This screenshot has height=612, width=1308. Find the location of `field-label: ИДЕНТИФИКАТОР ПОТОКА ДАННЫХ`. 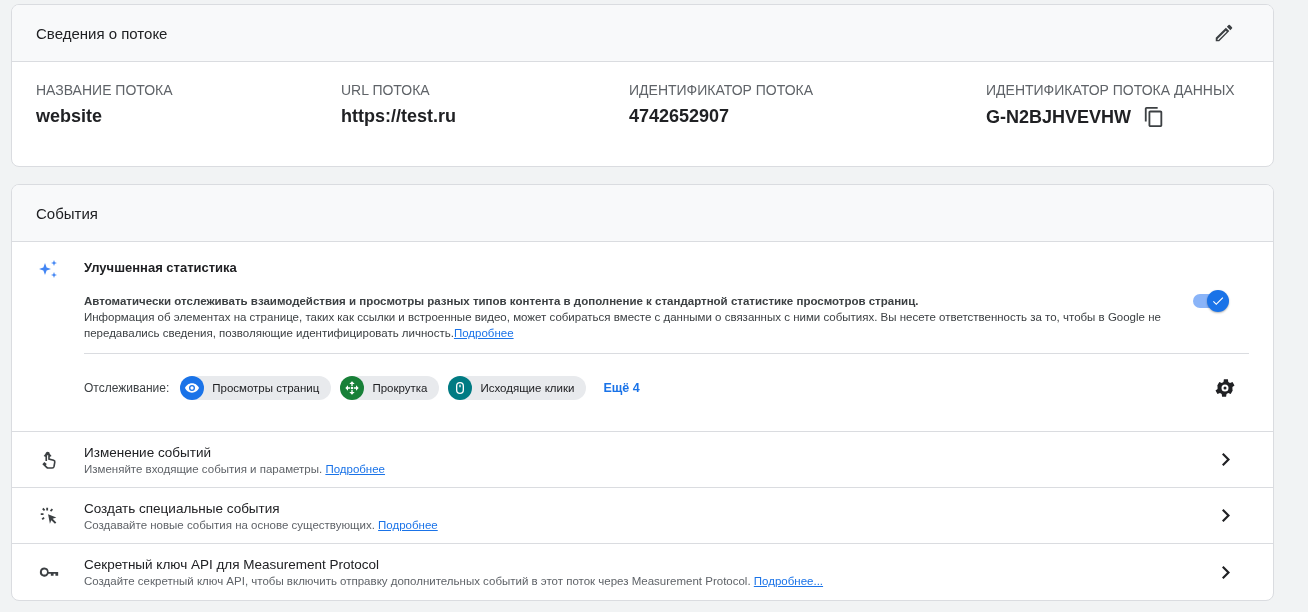

field-label: ИДЕНТИФИКАТОР ПОТОКА ДАННЫХ is located at coordinates (1111, 90).